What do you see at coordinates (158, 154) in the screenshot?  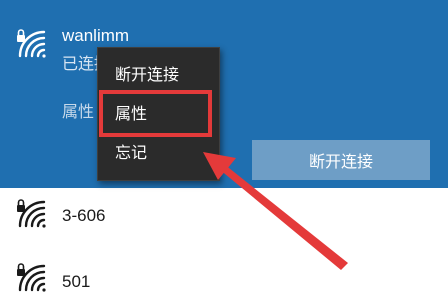 I see `menu-item-forget: 忘记` at bounding box center [158, 154].